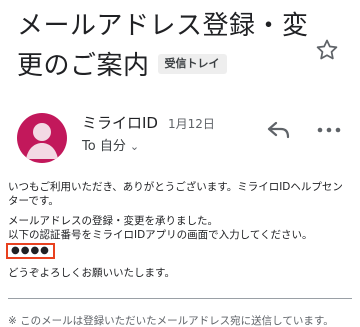 The image size is (360, 327). Describe the element at coordinates (160, 235) in the screenshot. I see `body-line: 以下の認証番号をミライロIDアプリの画面で入力してください。` at that location.